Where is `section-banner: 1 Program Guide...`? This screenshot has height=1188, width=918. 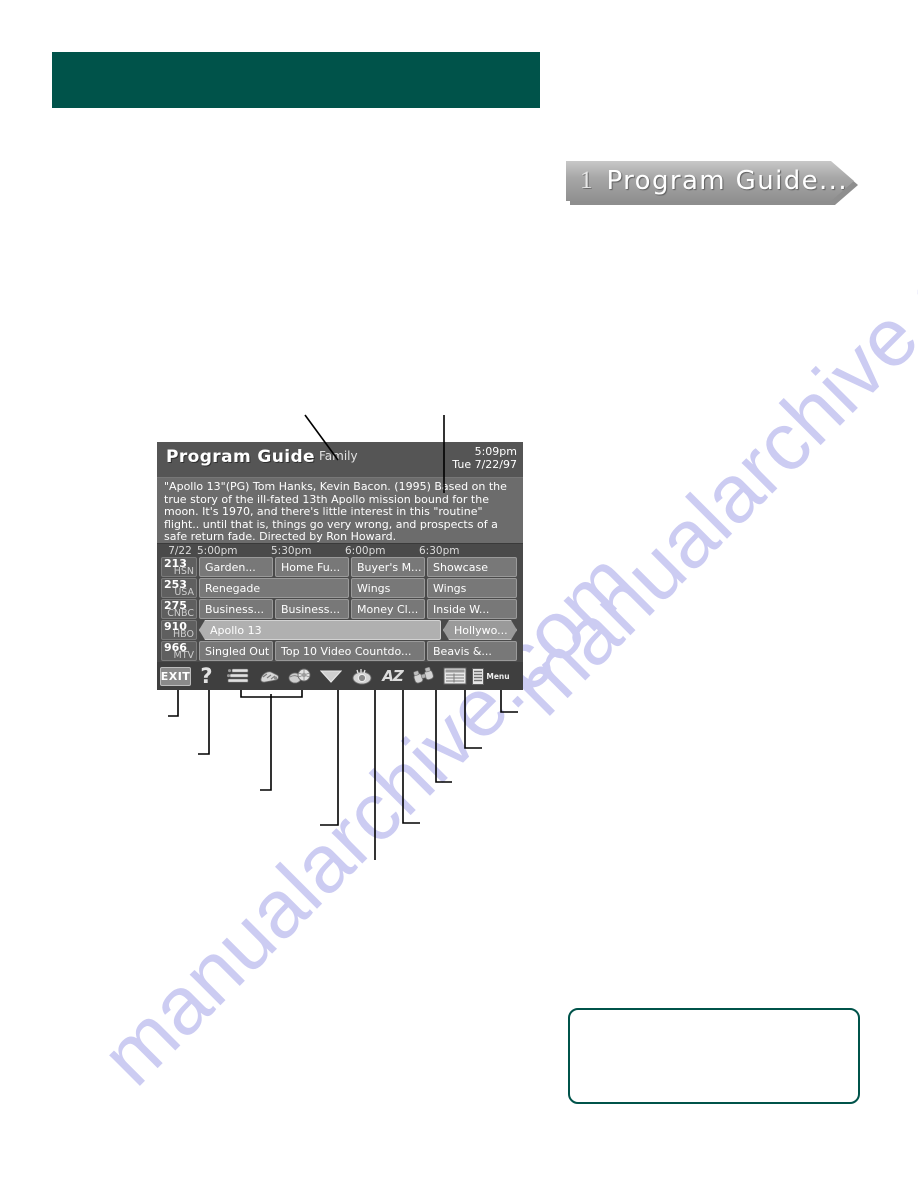
section-banner: 1 Program Guide... is located at coordinates (712, 183).